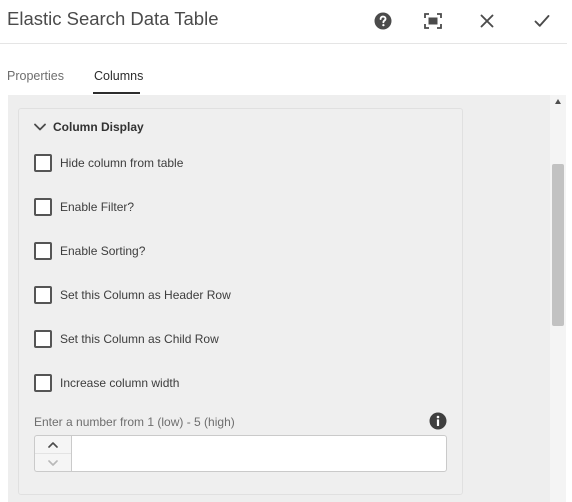  I want to click on checkbox-enable-filter: Enable Filter?, so click(84, 207).